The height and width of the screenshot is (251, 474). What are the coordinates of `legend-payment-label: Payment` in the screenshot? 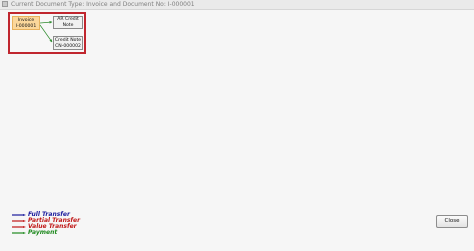 It's located at (43, 232).